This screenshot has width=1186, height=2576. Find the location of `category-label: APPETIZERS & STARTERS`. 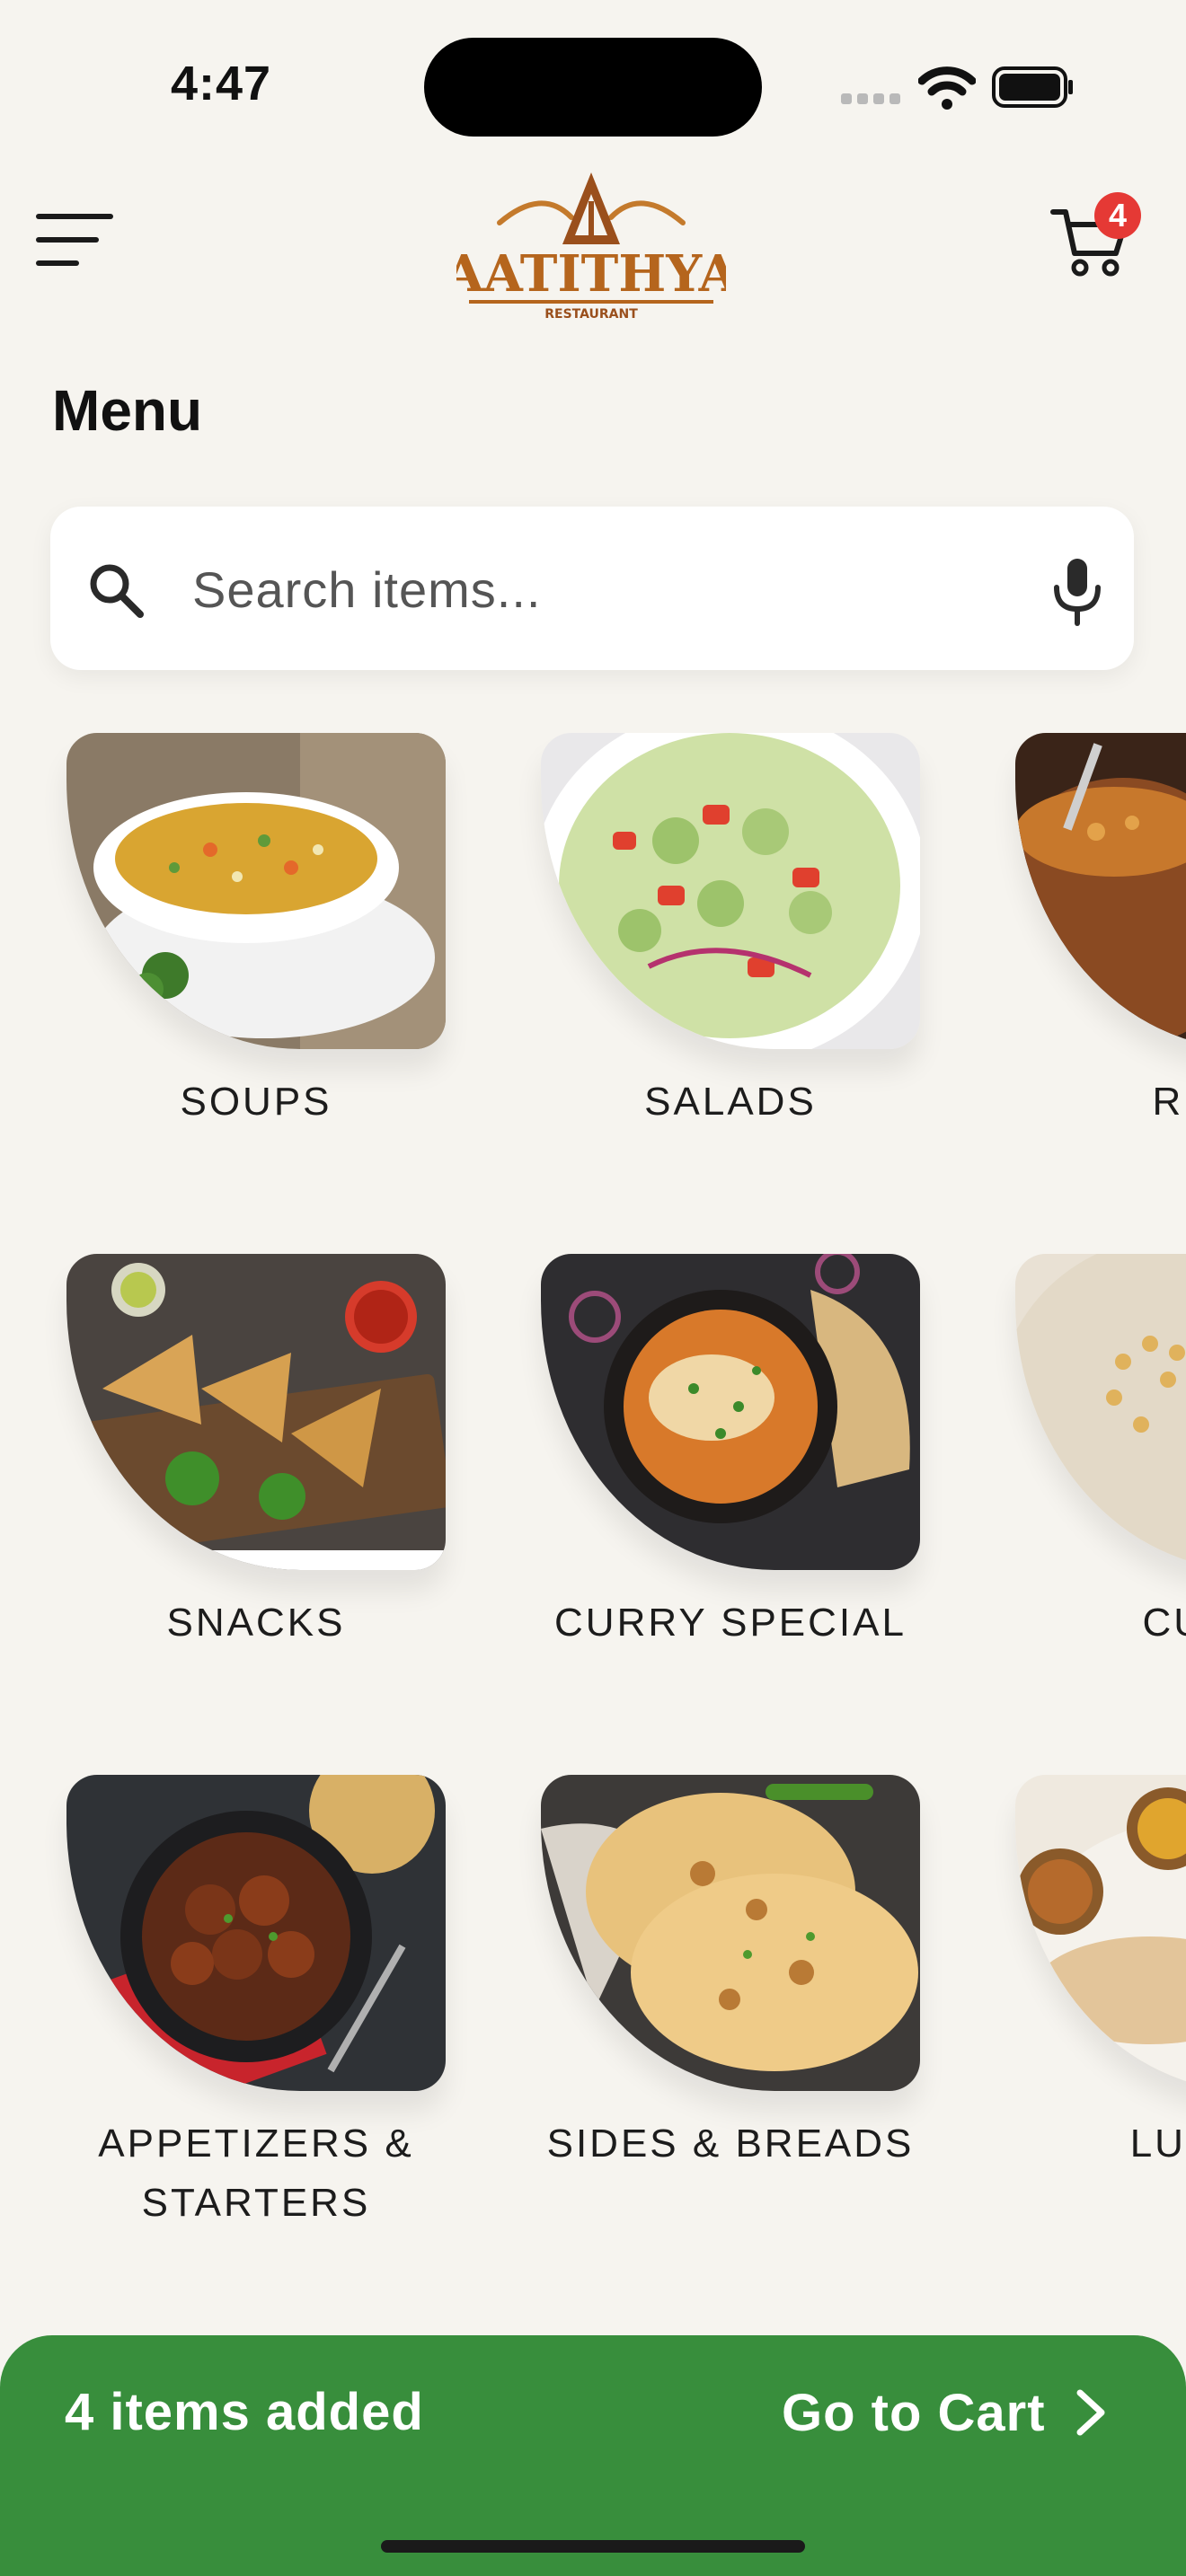

category-label: APPETIZERS & STARTERS is located at coordinates (256, 2173).